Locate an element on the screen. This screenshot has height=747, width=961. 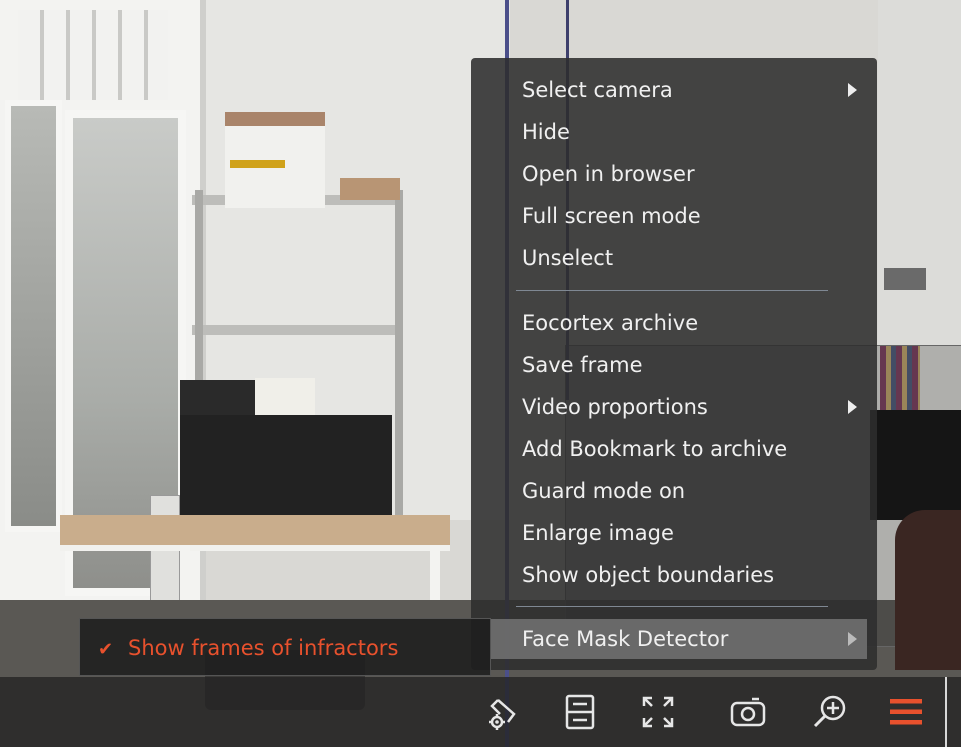
menu-item-open-in-browser: Open in browser is located at coordinates (674, 174).